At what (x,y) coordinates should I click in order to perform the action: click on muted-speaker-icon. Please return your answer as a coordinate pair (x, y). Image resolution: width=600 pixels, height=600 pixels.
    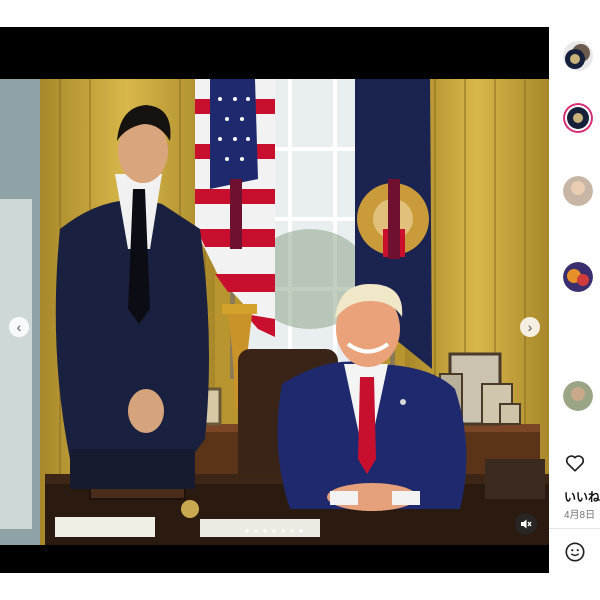
    Looking at the image, I should click on (526, 524).